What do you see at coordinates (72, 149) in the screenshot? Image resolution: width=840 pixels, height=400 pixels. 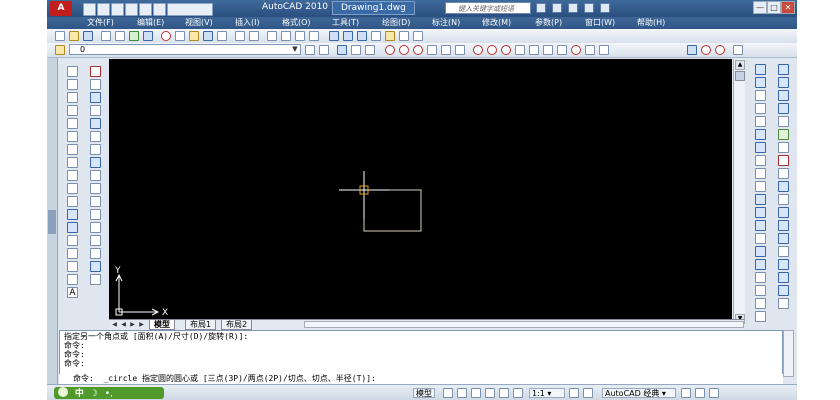 I see `circle-icon` at bounding box center [72, 149].